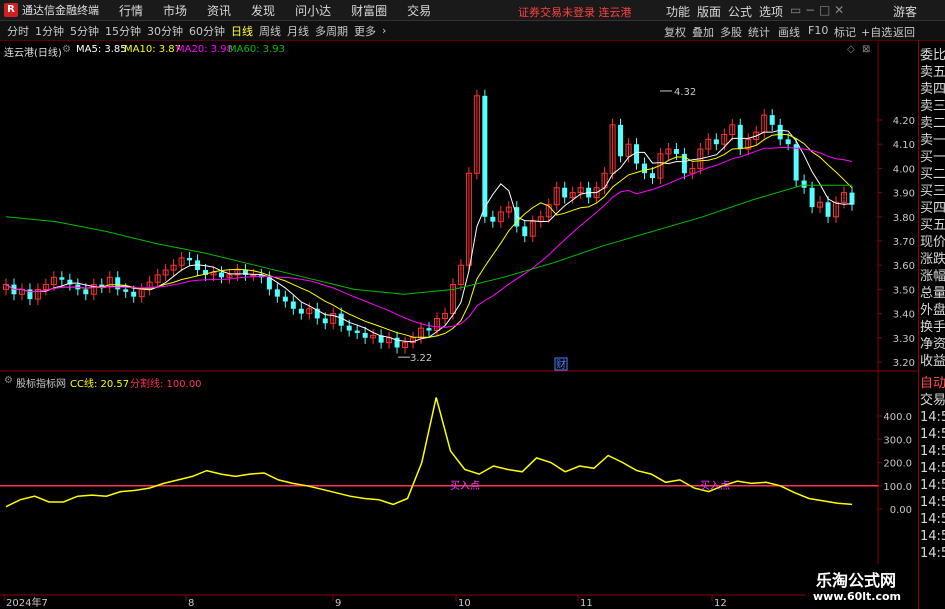 The image size is (945, 609). I want to click on period-60min: 60分钟, so click(207, 31).